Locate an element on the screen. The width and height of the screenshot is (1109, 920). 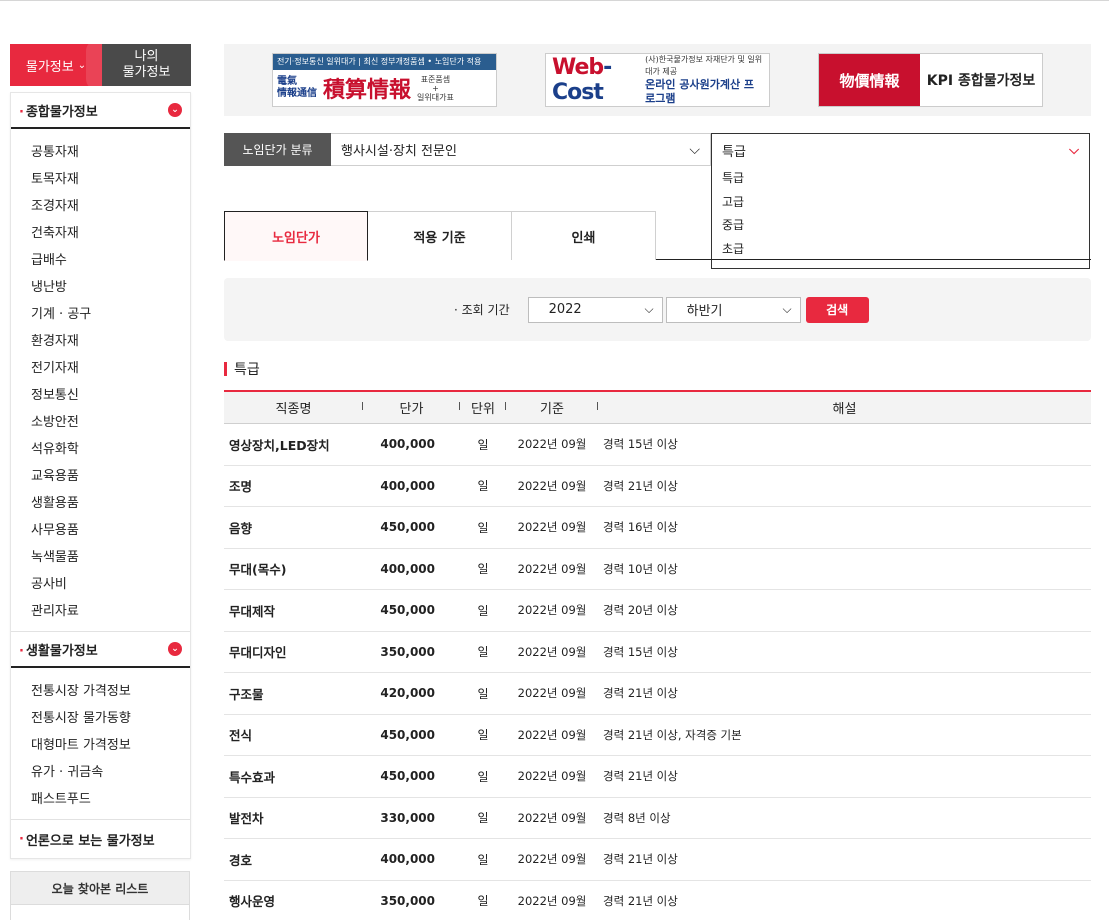
grade-select: 특급 ⌵ is located at coordinates (900, 150).